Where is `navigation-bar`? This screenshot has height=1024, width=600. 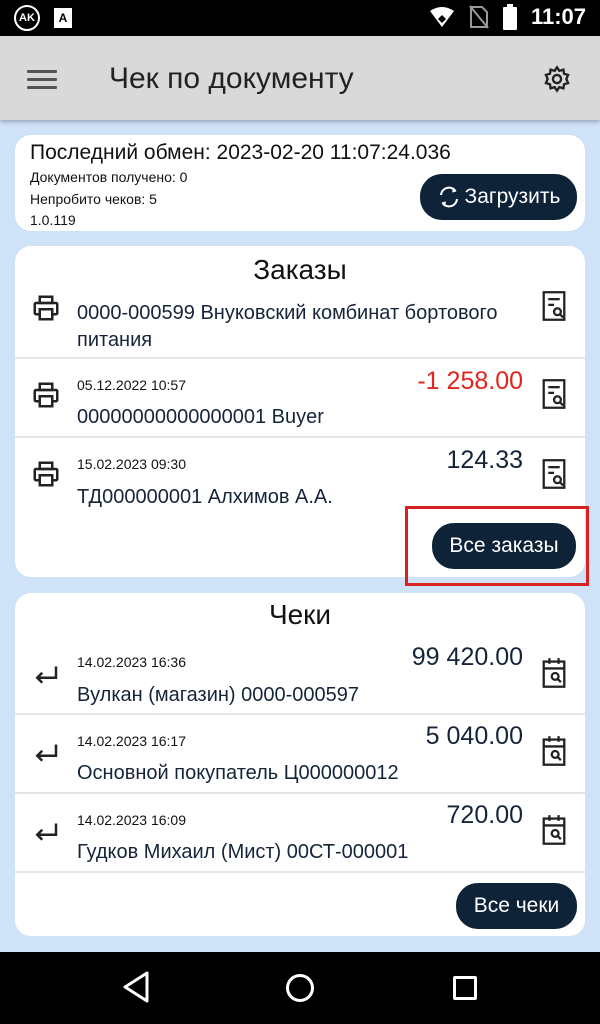
navigation-bar is located at coordinates (300, 988).